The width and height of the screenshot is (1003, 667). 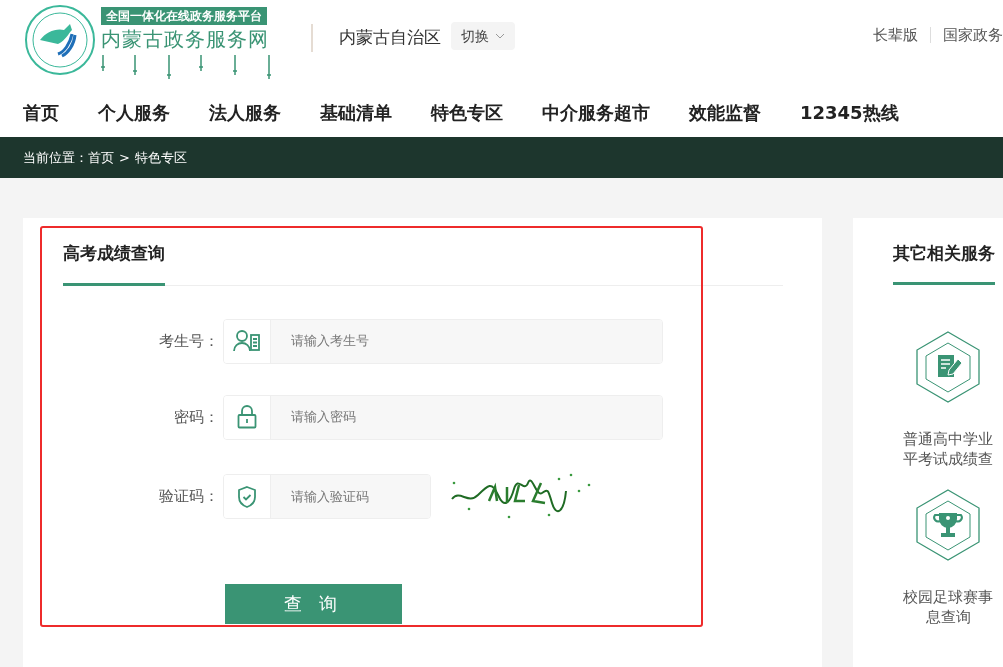 I want to click on top-link: 国家政务, so click(x=973, y=35).